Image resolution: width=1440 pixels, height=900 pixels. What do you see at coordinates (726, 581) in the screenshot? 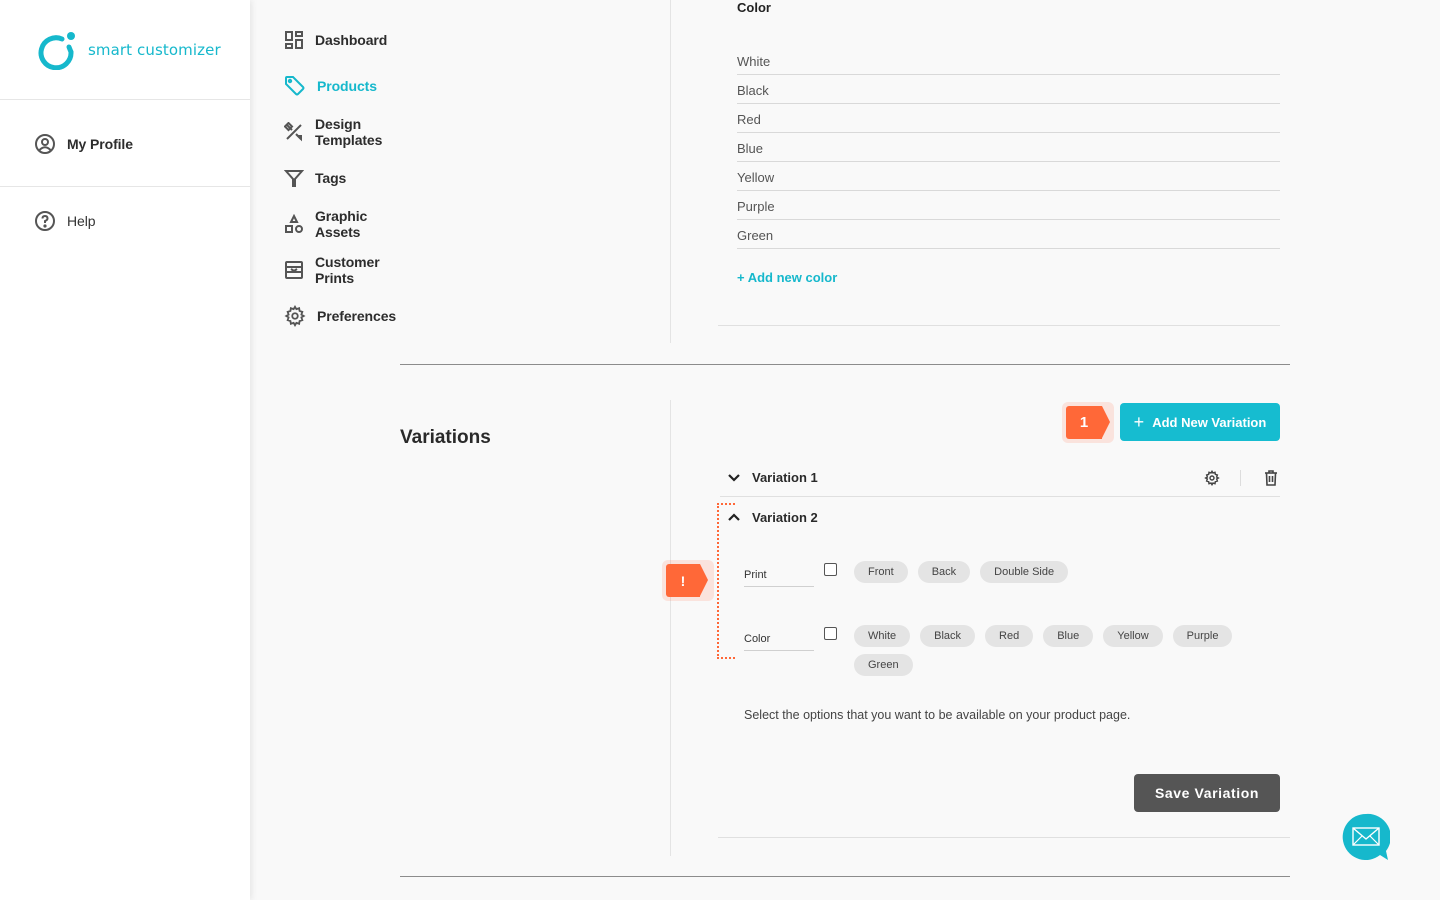
I see `highlight-bracket` at bounding box center [726, 581].